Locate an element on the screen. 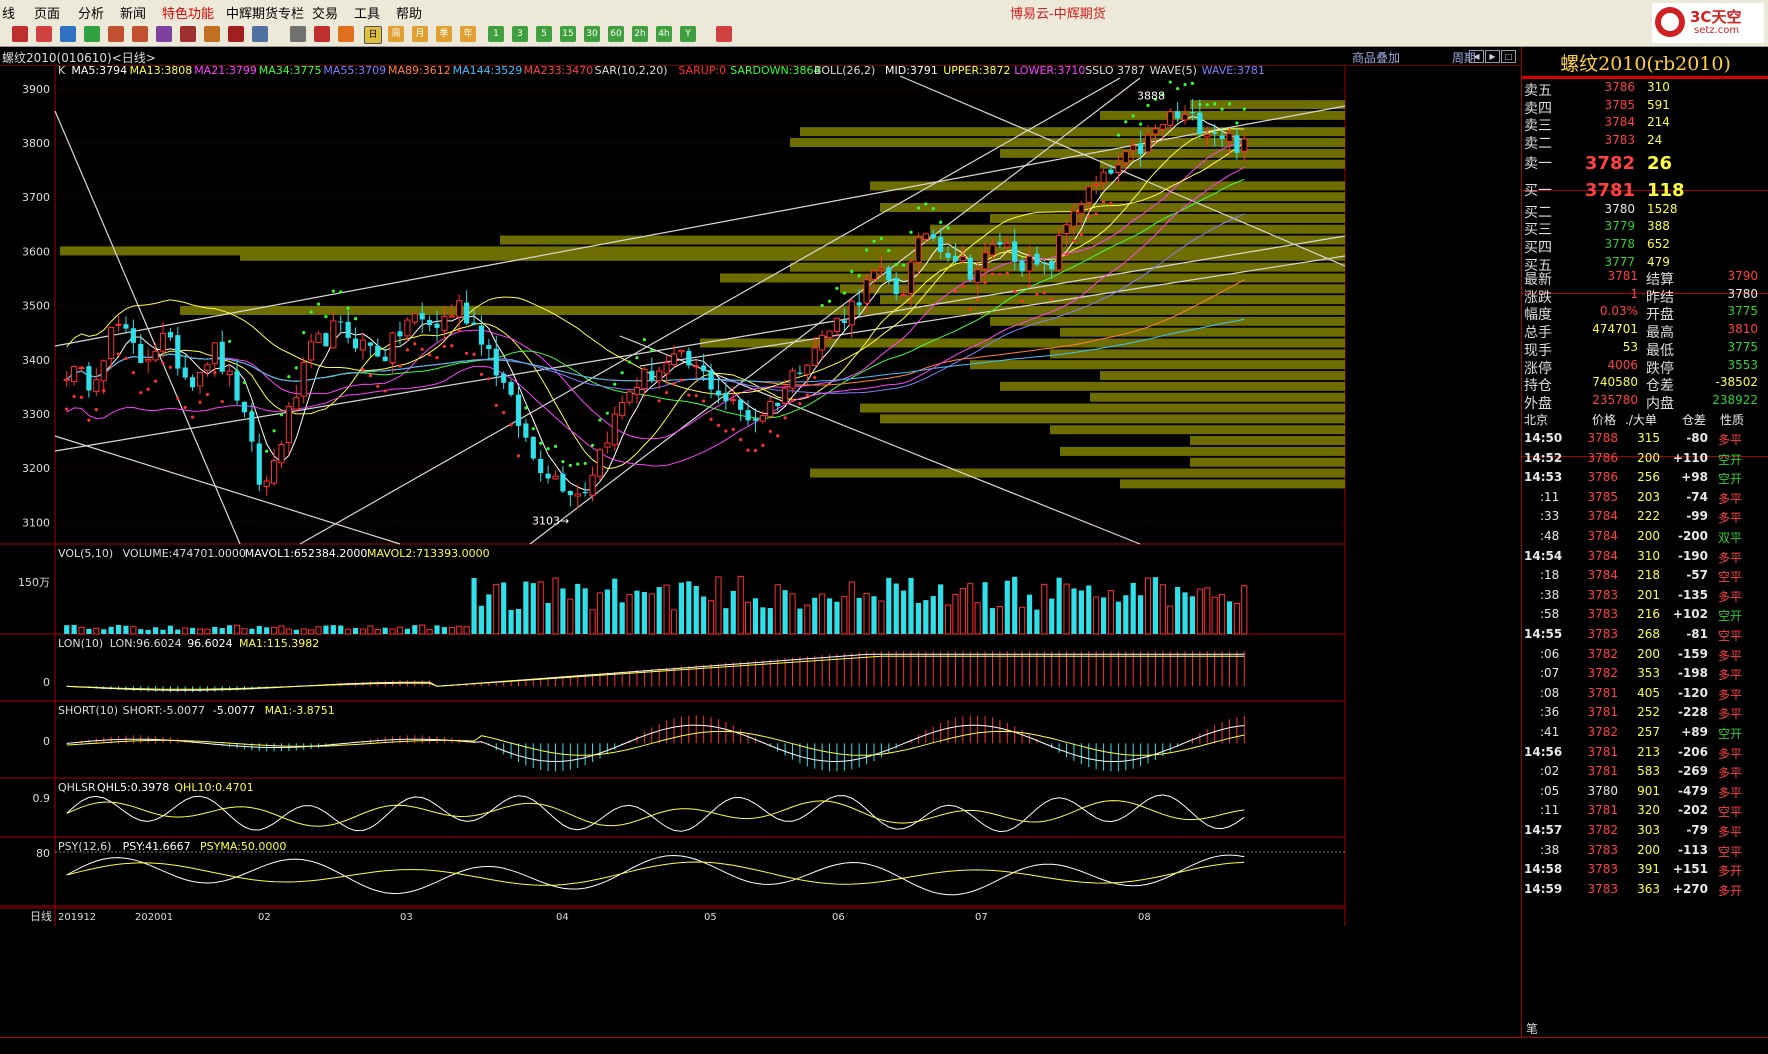  refresh-icon is located at coordinates (92, 34).